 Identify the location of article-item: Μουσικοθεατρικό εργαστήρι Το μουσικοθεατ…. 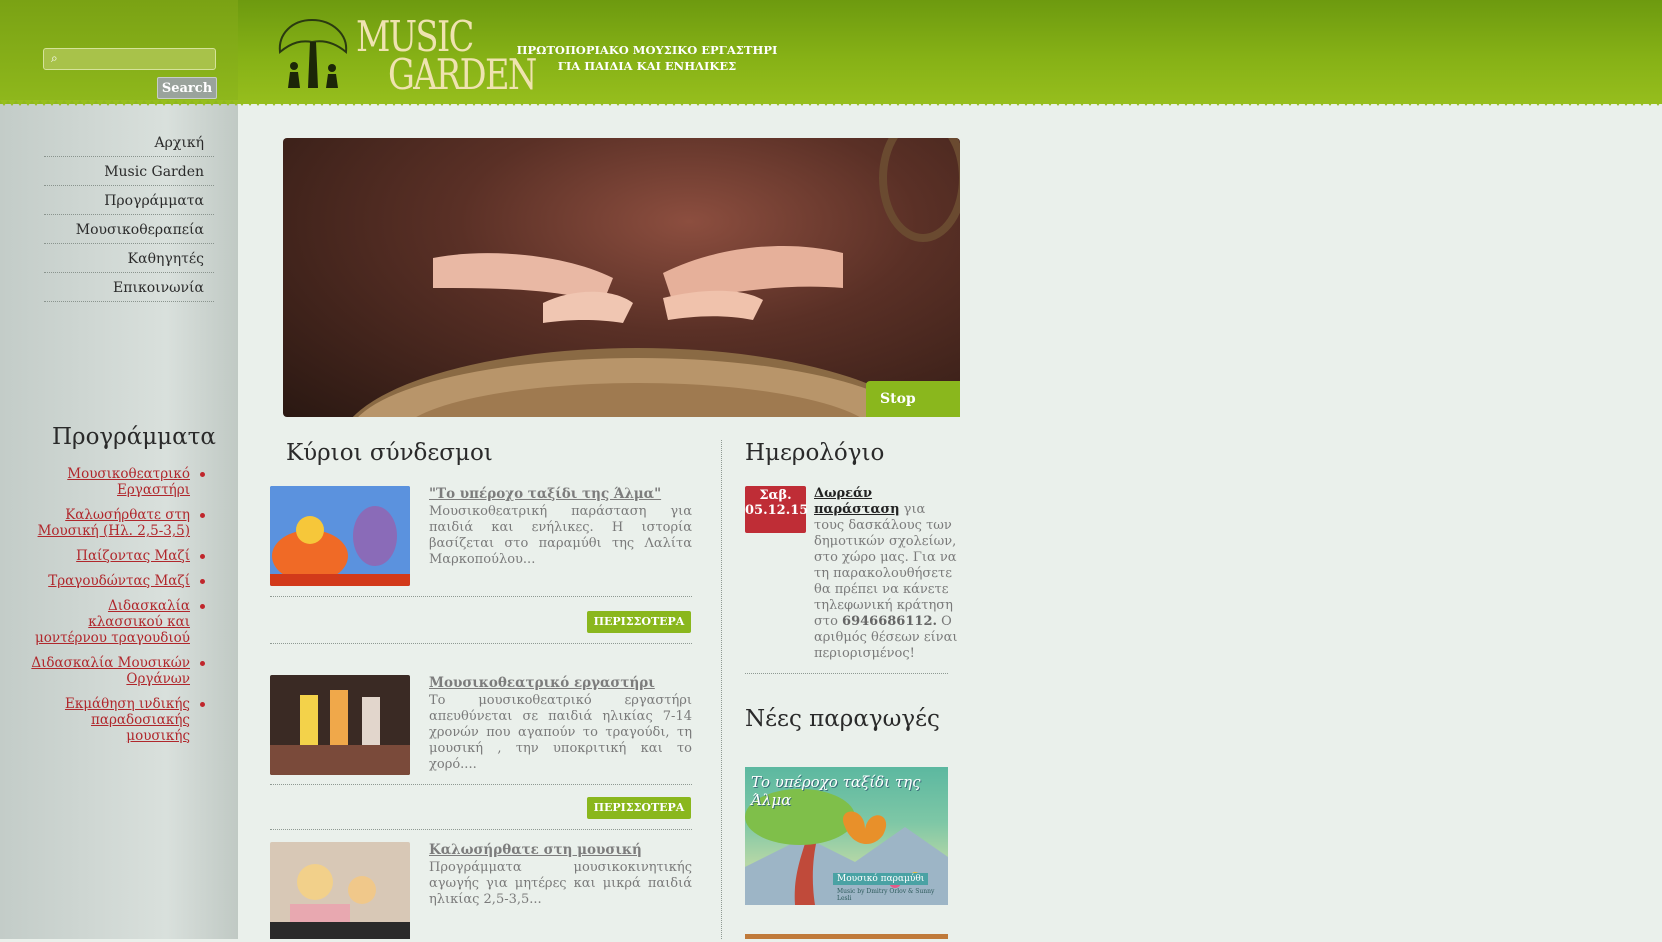
(481, 725).